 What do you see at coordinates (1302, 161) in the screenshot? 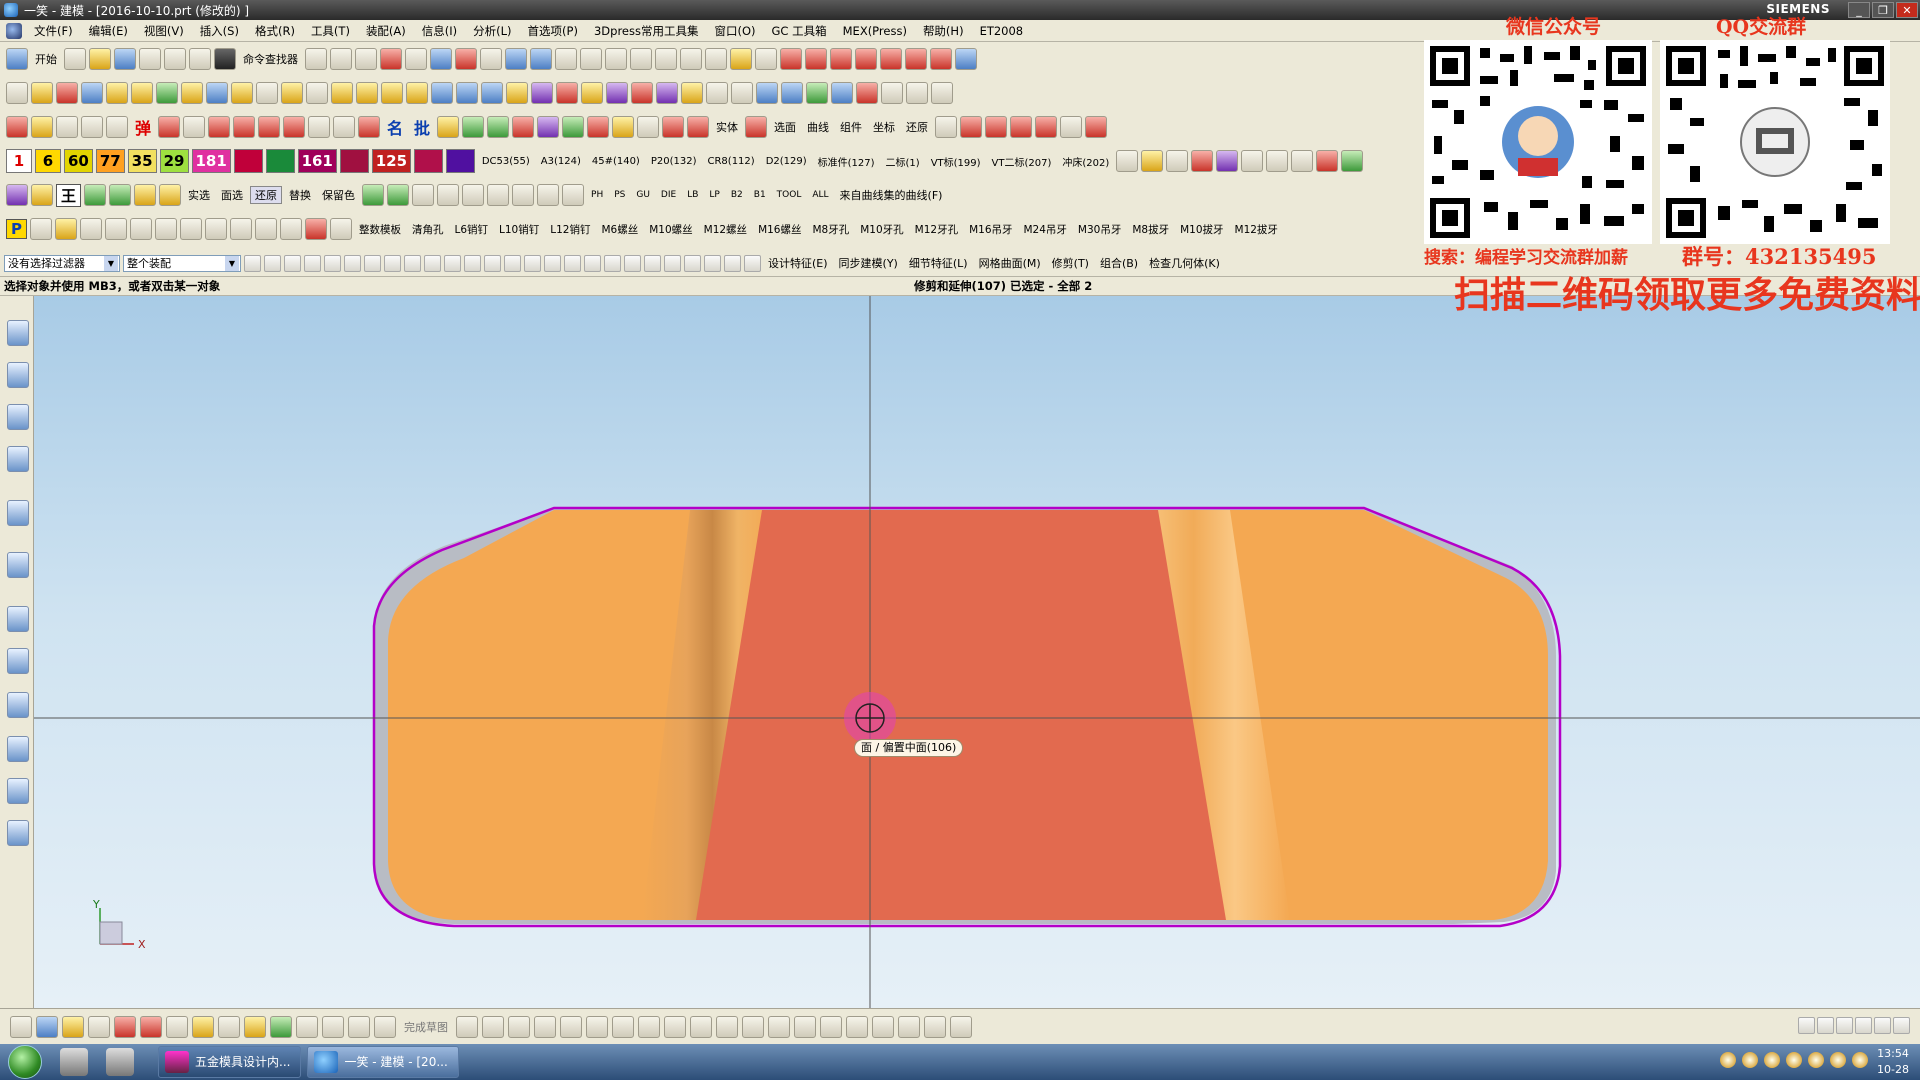
I see `target-icon` at bounding box center [1302, 161].